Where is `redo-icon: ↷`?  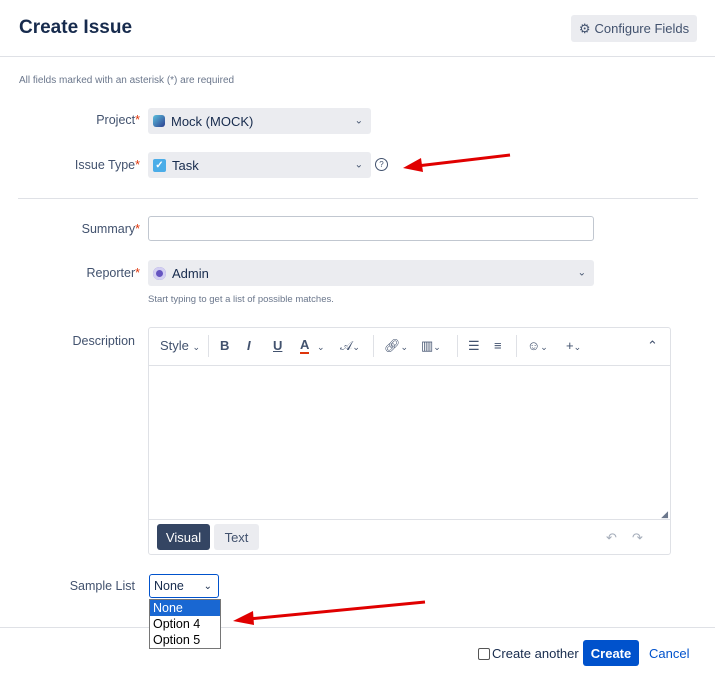
redo-icon: ↷ is located at coordinates (637, 538).